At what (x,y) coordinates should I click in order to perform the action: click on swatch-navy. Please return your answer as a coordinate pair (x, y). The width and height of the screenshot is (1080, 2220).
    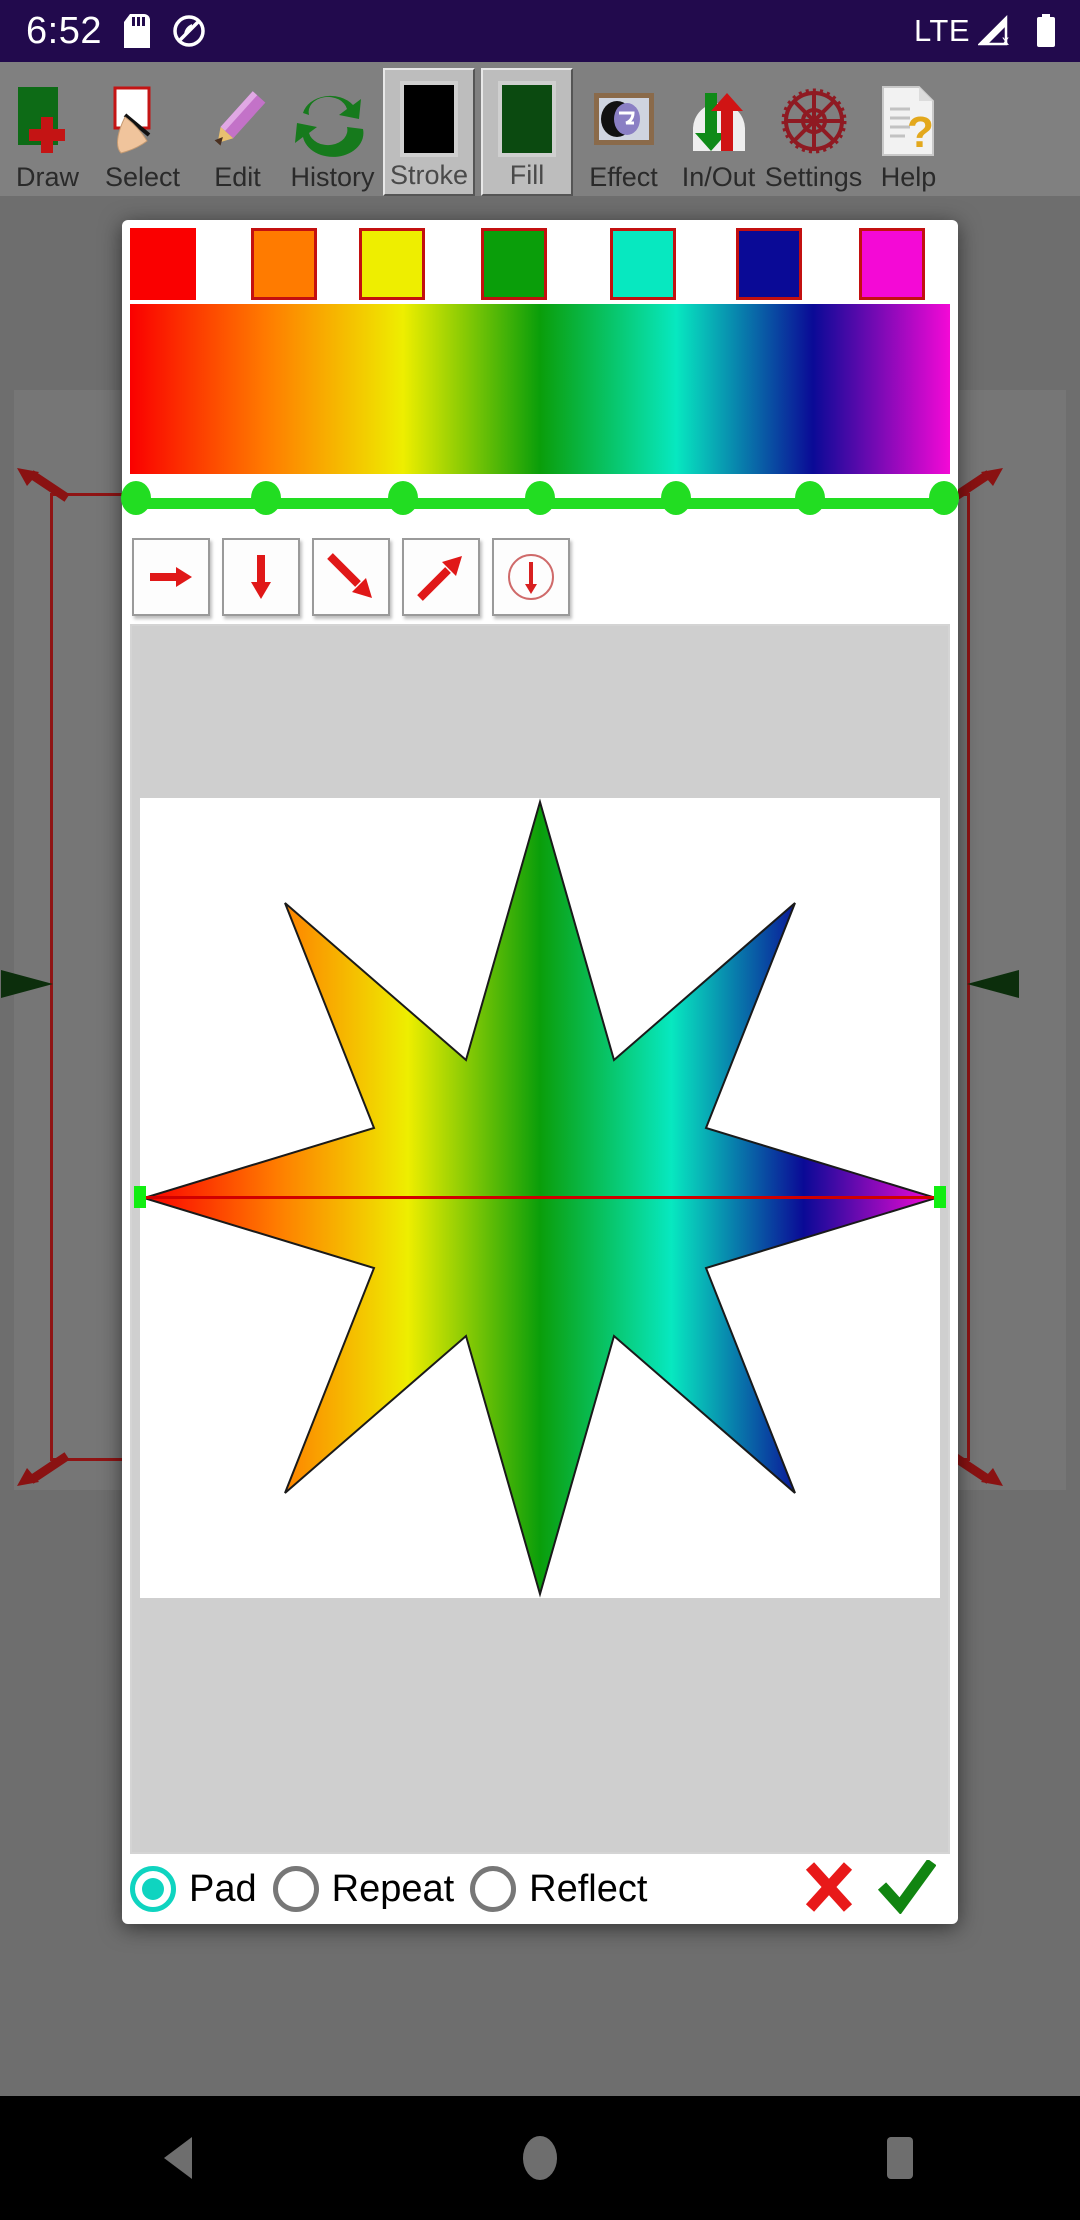
    Looking at the image, I should click on (769, 264).